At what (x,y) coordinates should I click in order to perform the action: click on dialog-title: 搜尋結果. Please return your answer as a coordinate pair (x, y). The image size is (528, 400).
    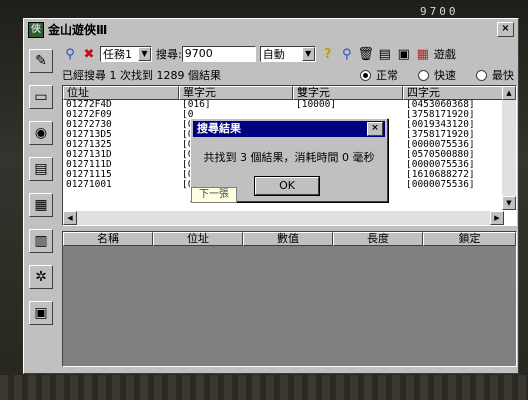
    Looking at the image, I should click on (219, 128).